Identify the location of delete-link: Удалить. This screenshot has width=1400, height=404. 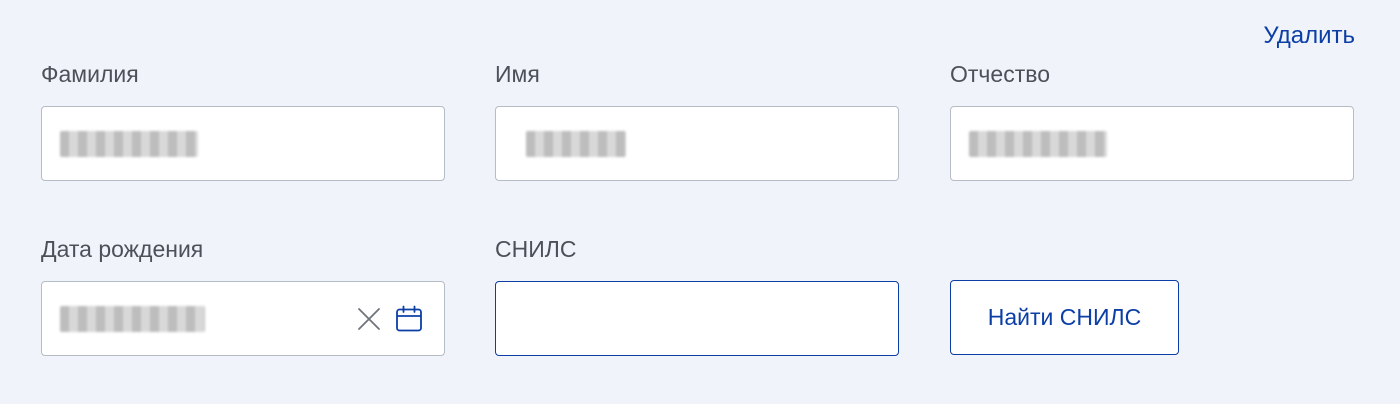
(1309, 36).